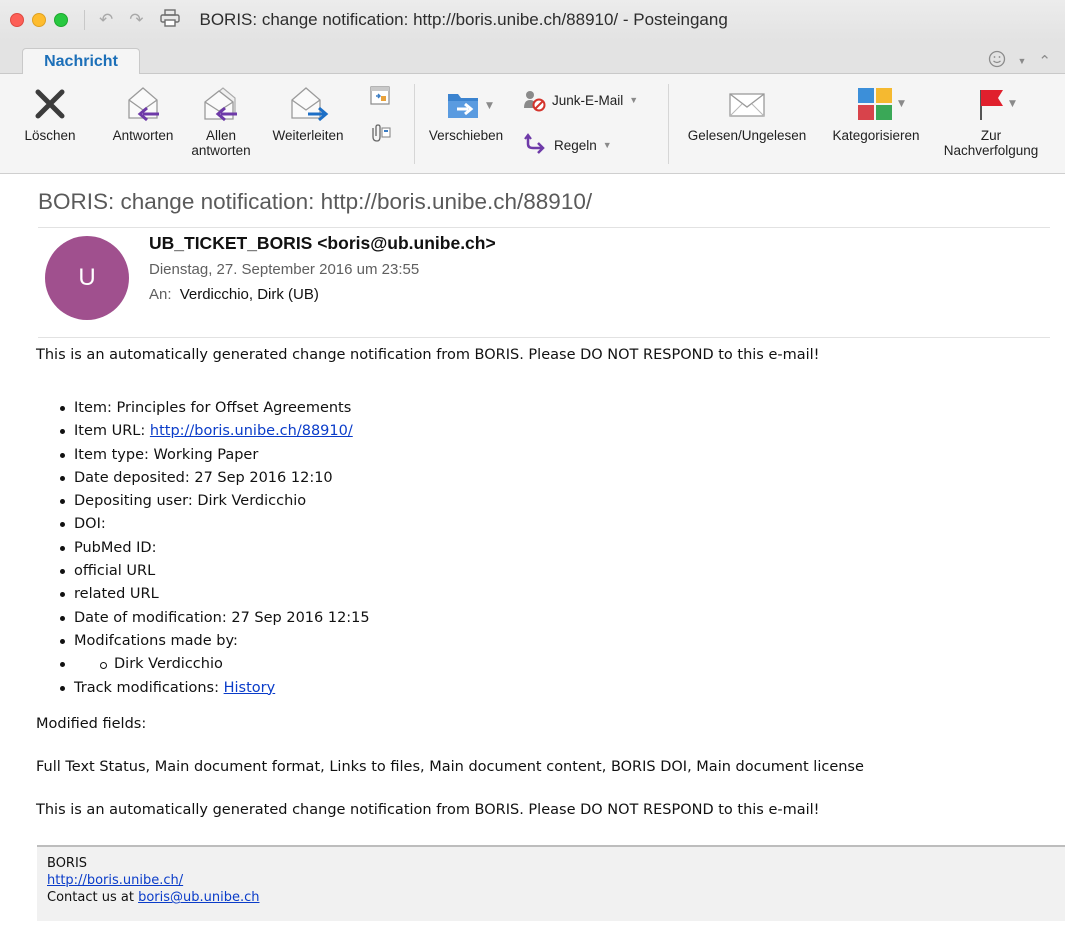  I want to click on redo-icon: ↷, so click(136, 20).